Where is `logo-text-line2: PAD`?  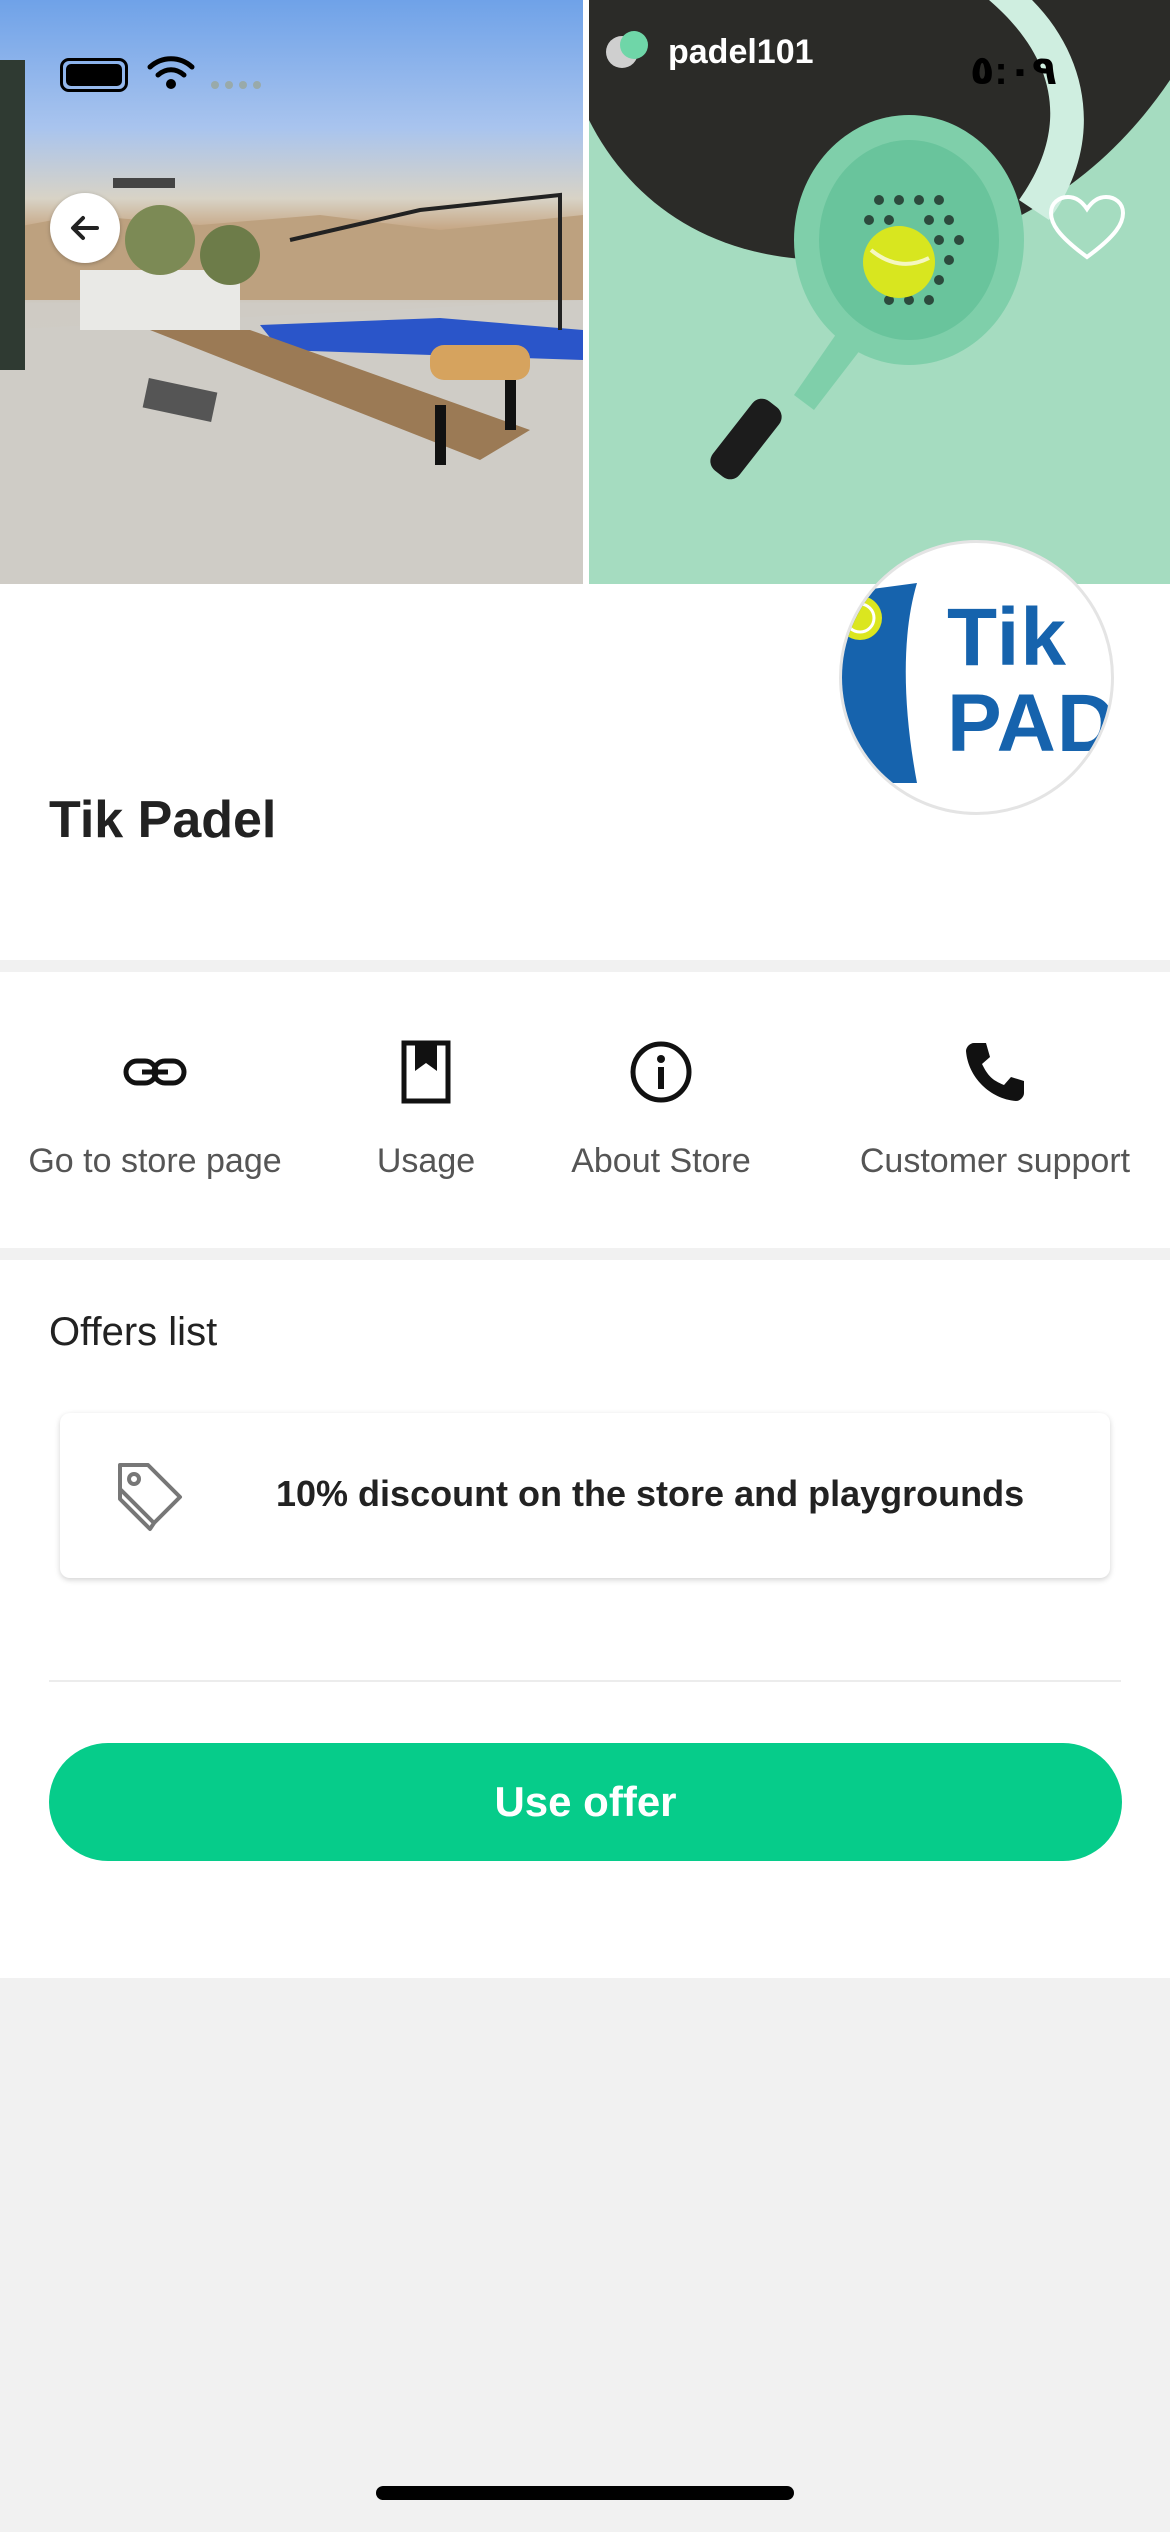
logo-text-line2: PAD is located at coordinates (1030, 723).